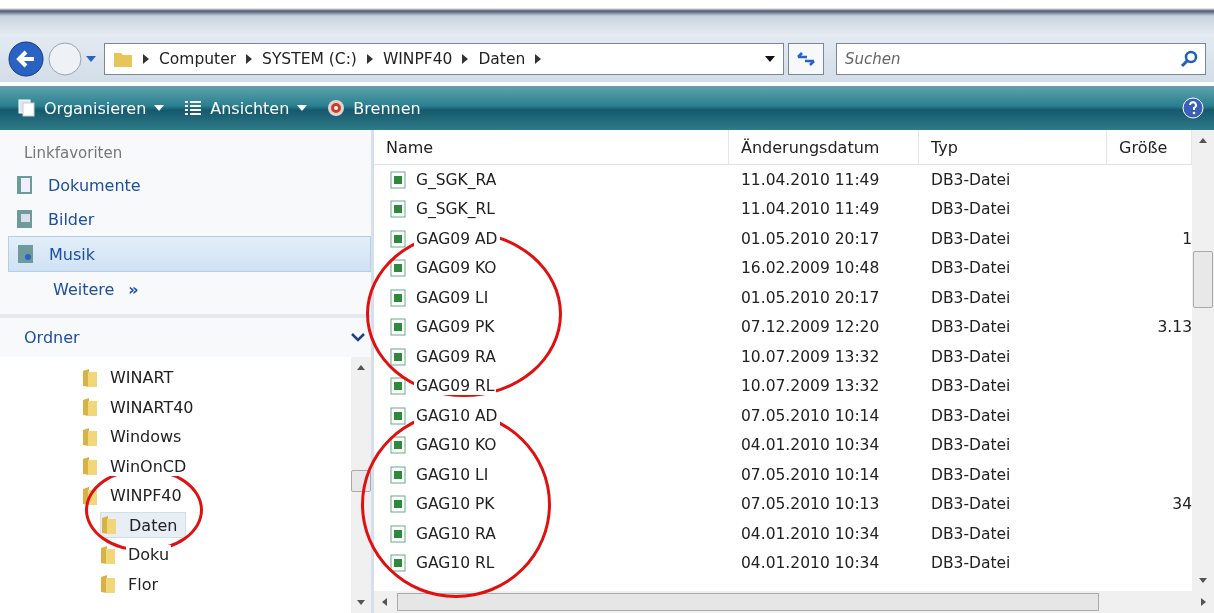  I want to click on table-cell-text: 16.02.2009 10:48, so click(810, 268).